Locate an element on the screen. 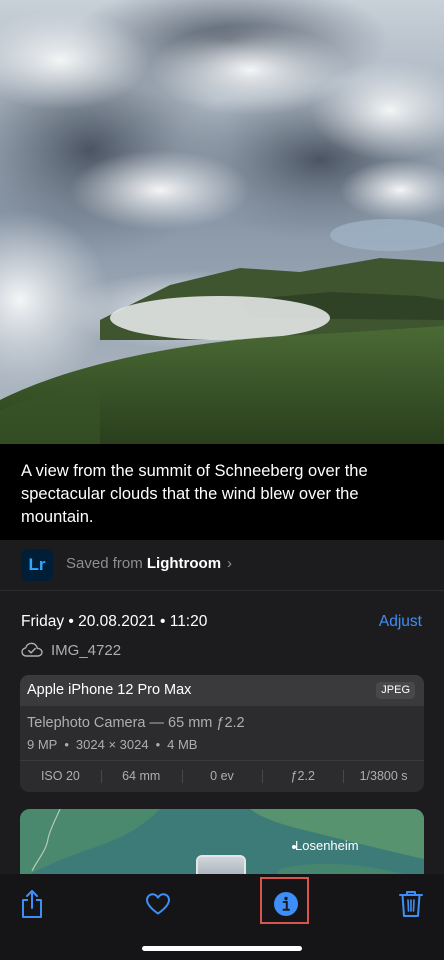 The width and height of the screenshot is (444, 960). location-map: Losenheim is located at coordinates (222, 841).